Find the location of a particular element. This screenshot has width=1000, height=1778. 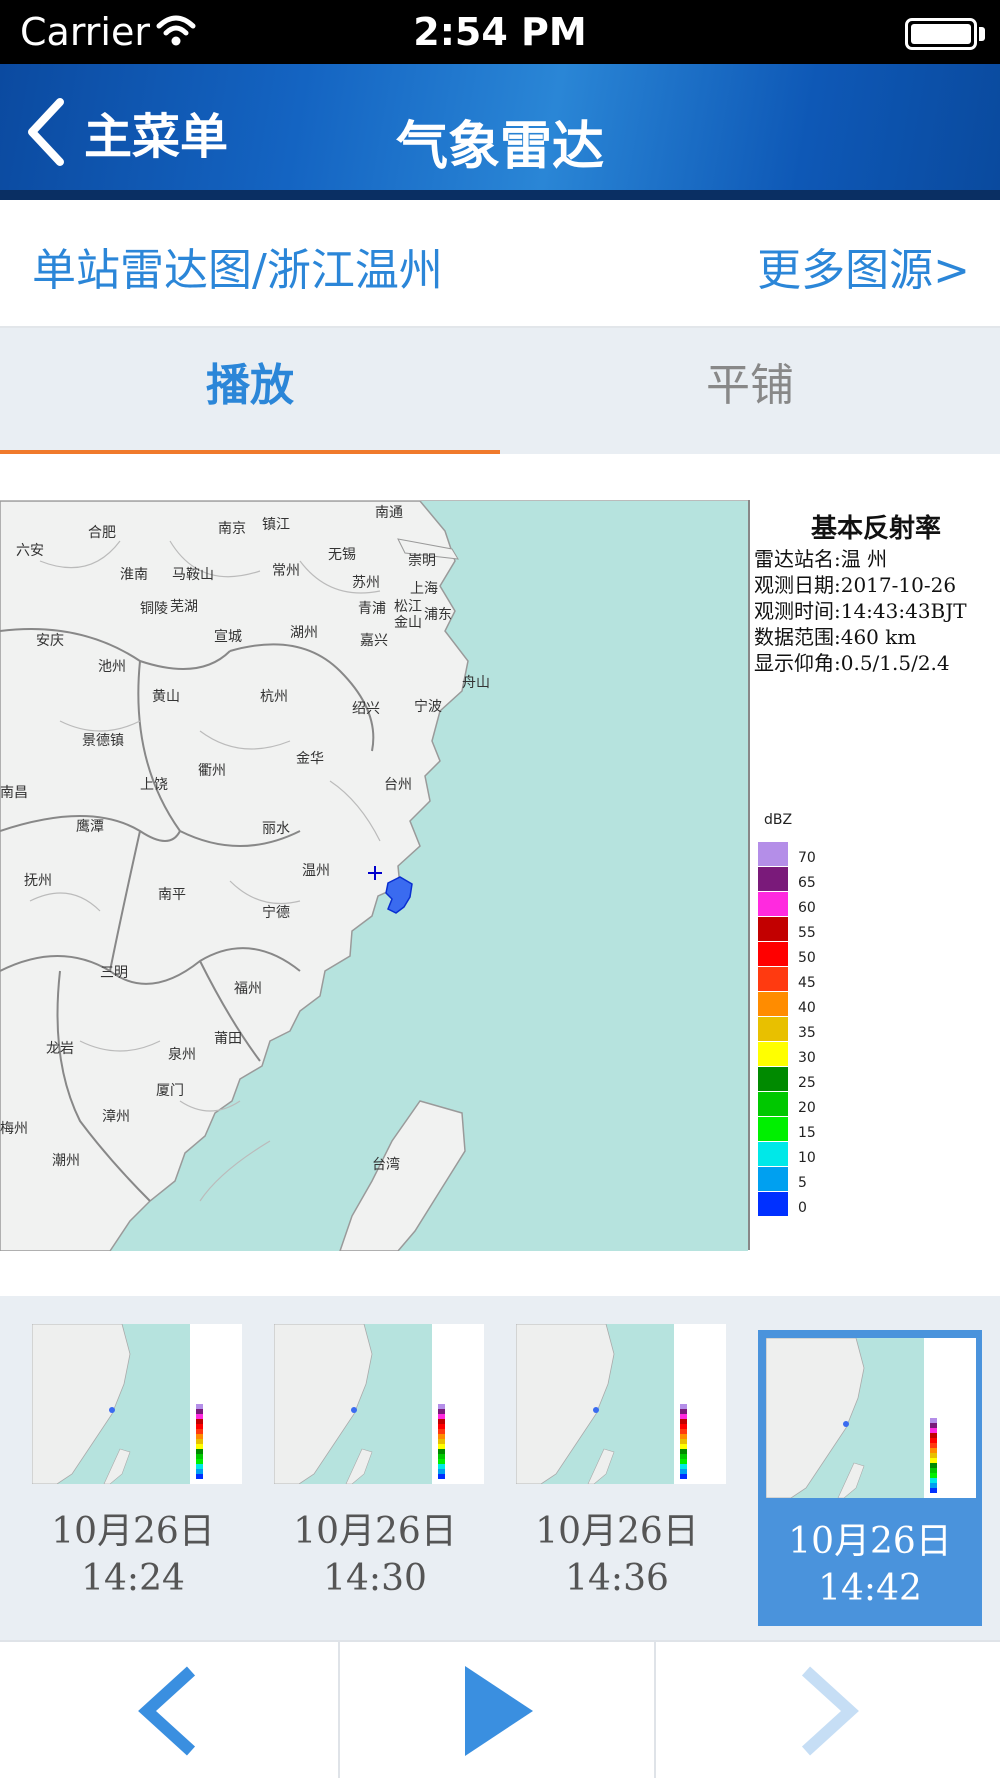

city-label: 金山 is located at coordinates (408, 623).